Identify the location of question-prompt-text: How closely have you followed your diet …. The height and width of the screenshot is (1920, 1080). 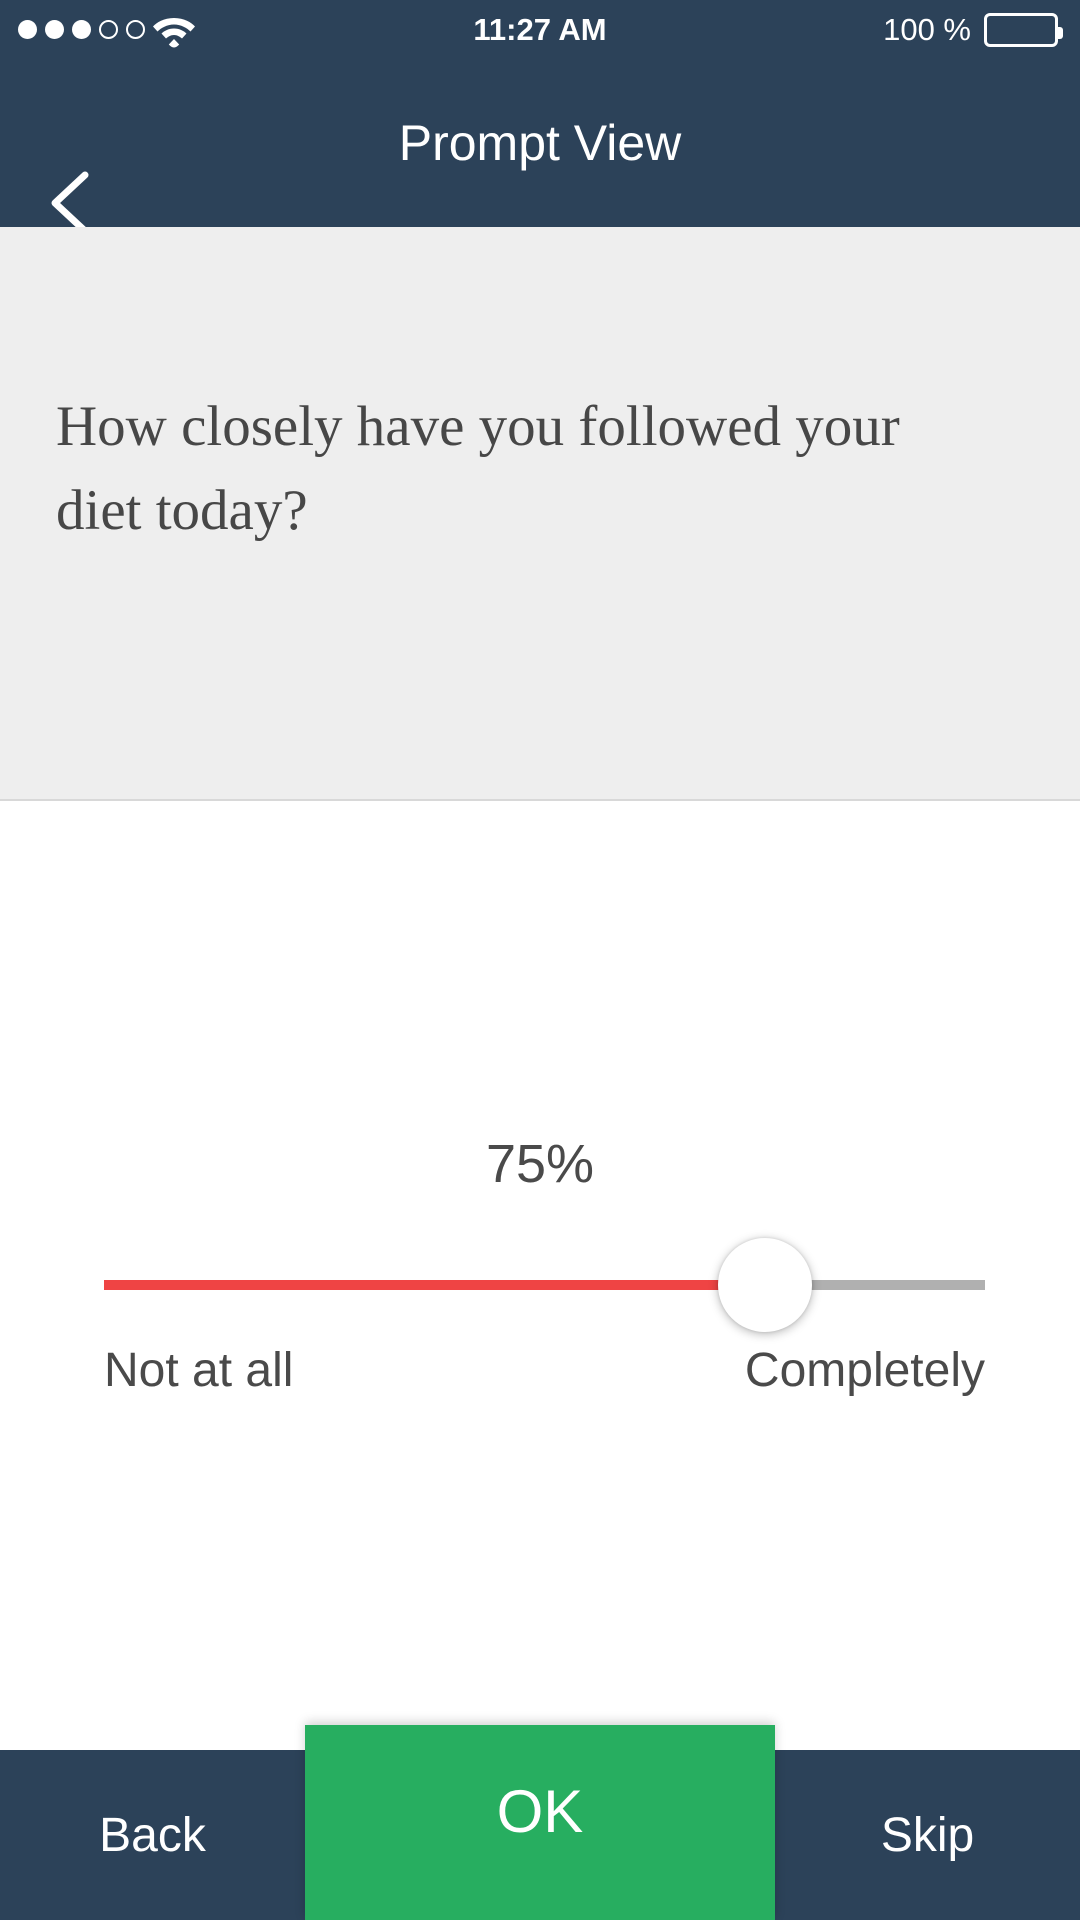
(478, 468).